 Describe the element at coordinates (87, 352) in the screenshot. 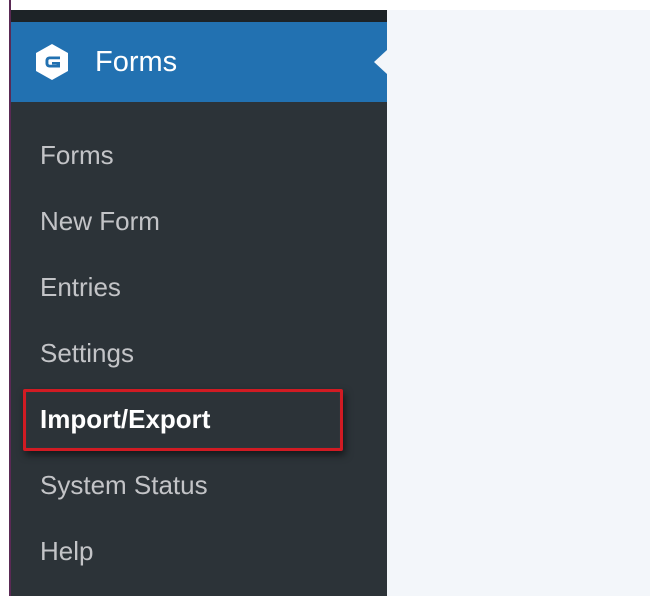

I see `submenu-item-label: Settings` at that location.